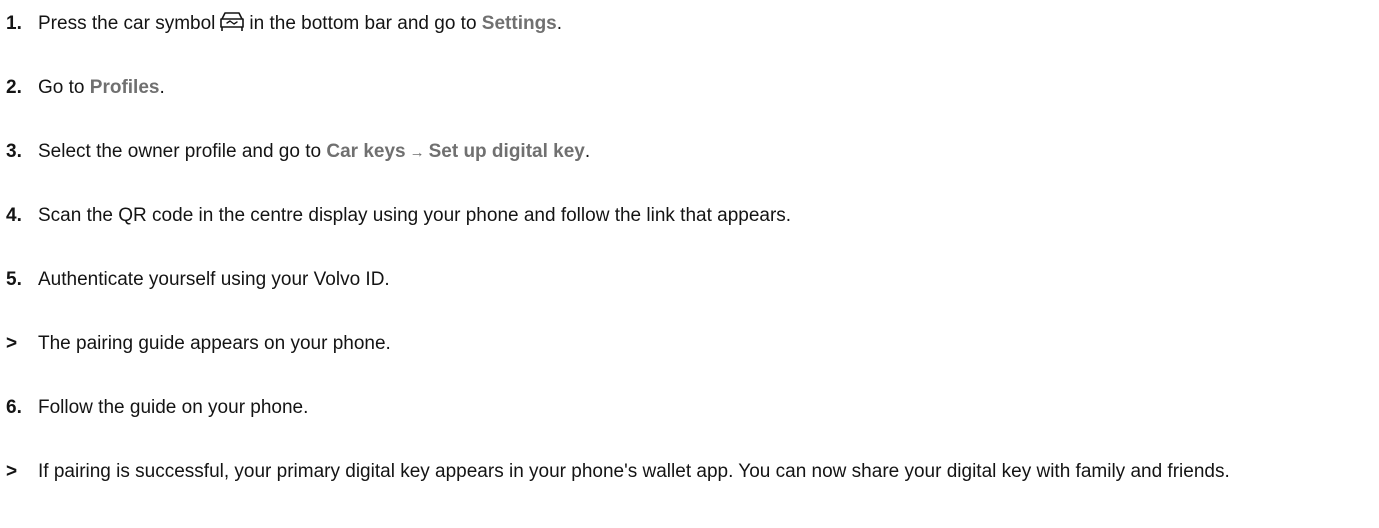 The image size is (1379, 528). Describe the element at coordinates (363, 23) in the screenshot. I see `step-text-after: in the bottom bar and go to` at that location.